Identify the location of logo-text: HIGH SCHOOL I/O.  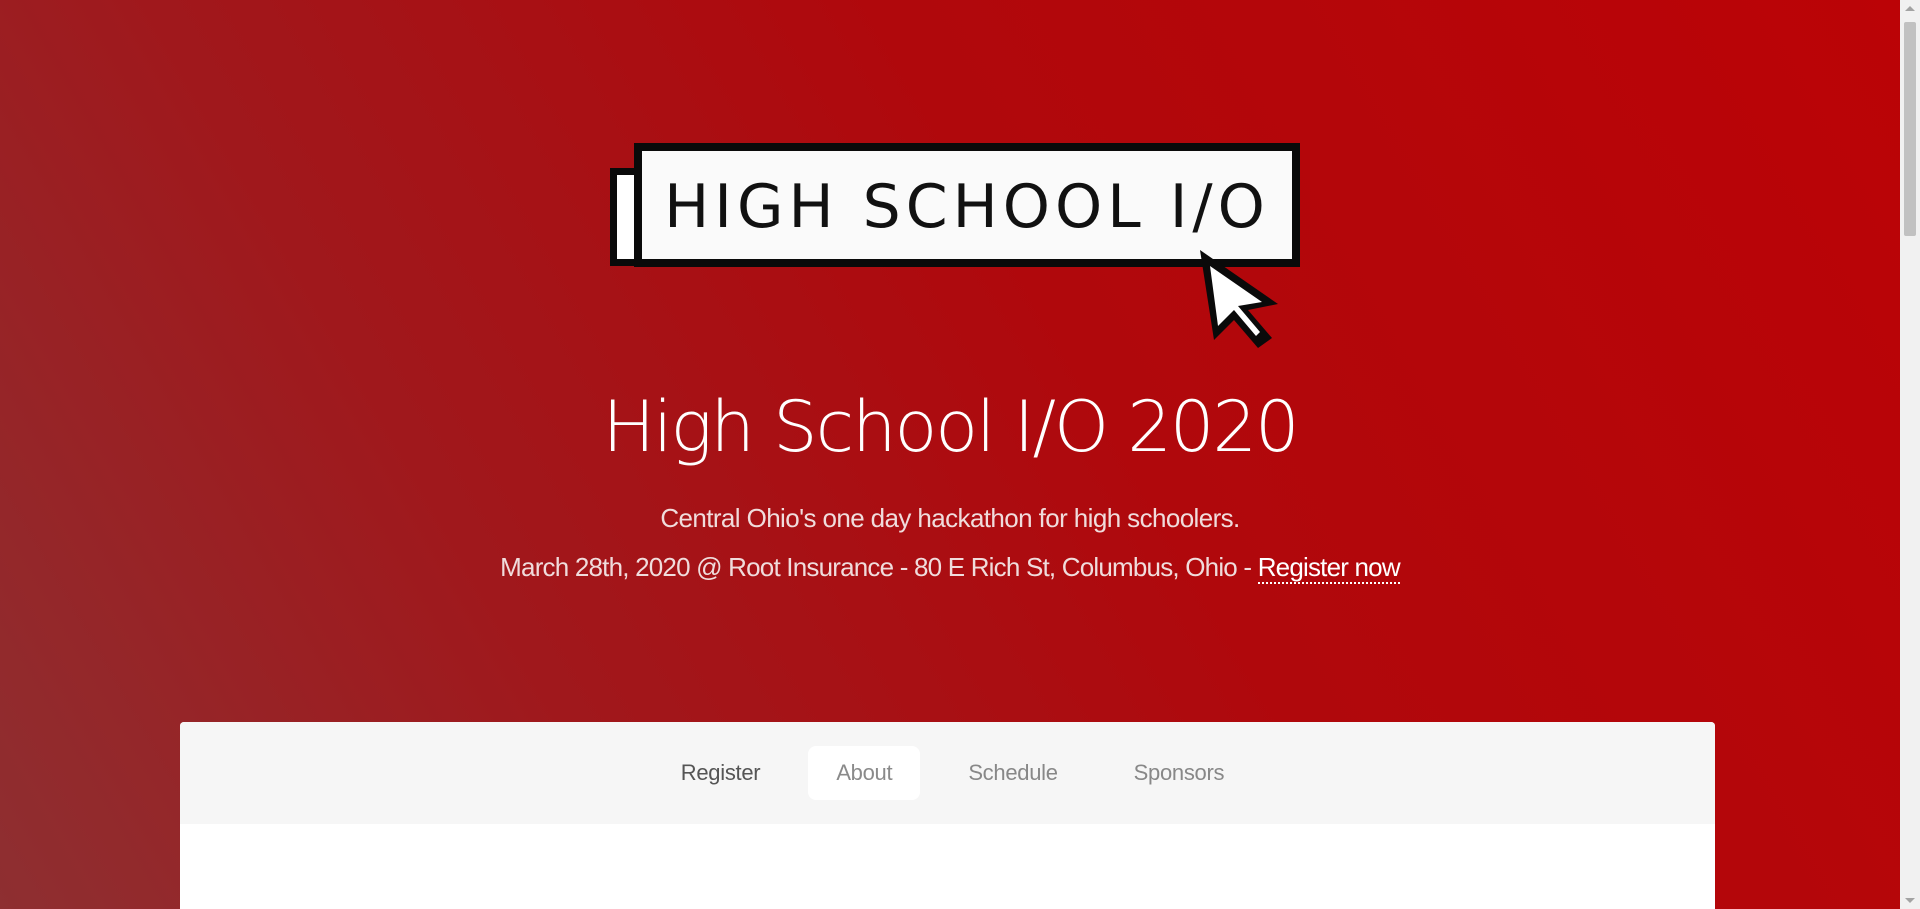
(967, 207).